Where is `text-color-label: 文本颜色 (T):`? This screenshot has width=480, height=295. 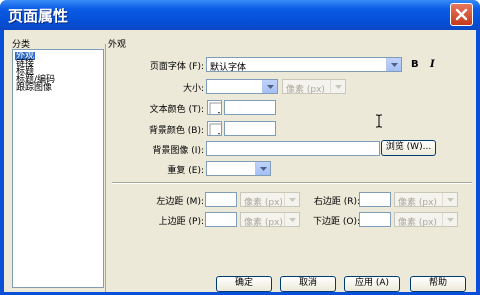 text-color-label: 文本颜色 (T): is located at coordinates (176, 110).